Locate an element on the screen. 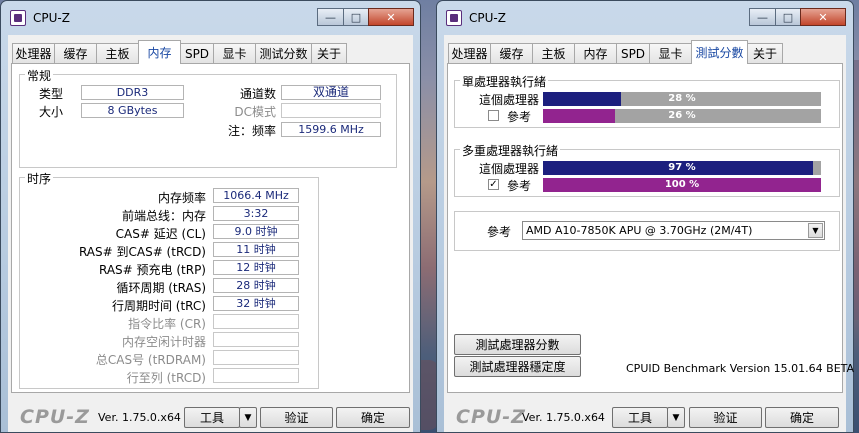 The height and width of the screenshot is (433, 859). tab-6: 测试分数 is located at coordinates (283, 53).